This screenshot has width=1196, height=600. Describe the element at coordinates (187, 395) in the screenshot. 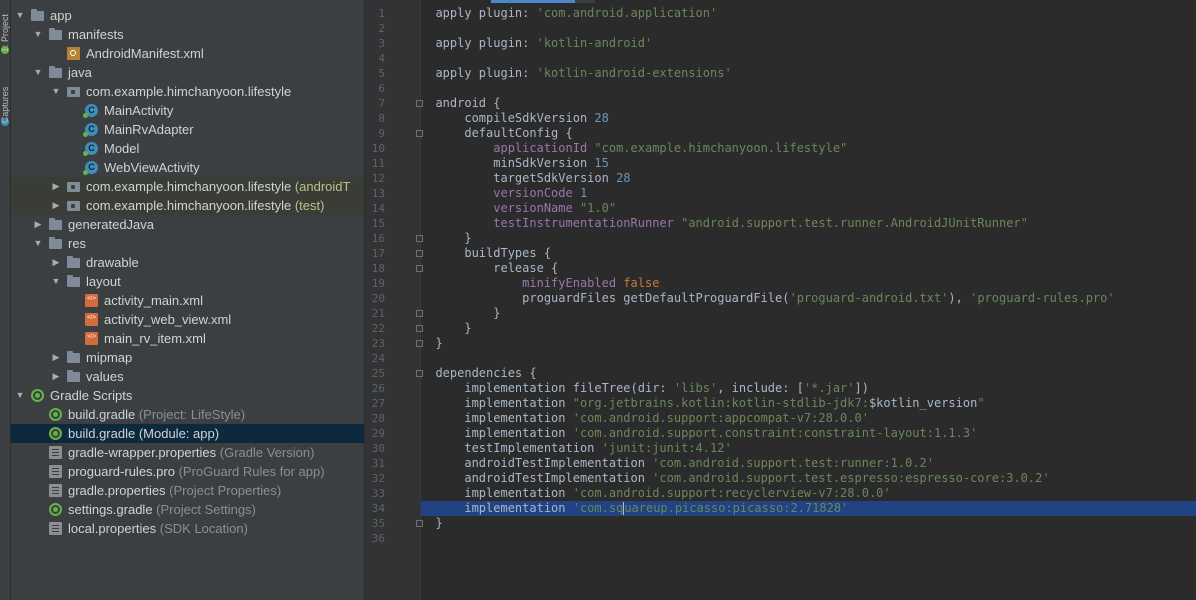

I see `project-tree-item: ▼ Gradle Scripts` at that location.